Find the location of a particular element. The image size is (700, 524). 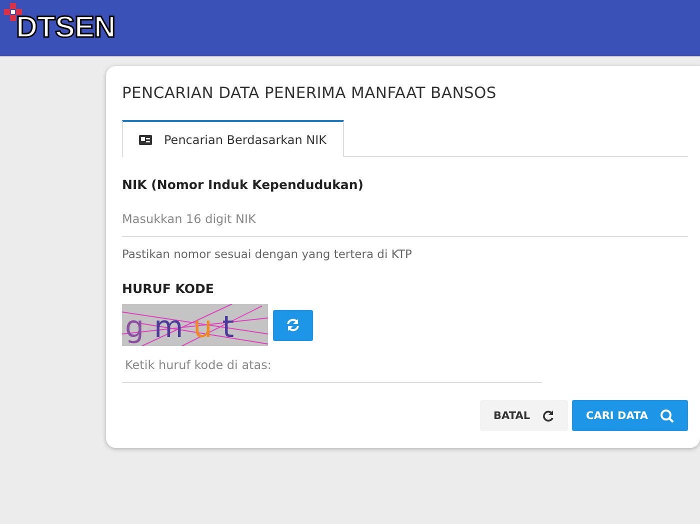

captcha-label: HURUF KODE is located at coordinates (168, 288).